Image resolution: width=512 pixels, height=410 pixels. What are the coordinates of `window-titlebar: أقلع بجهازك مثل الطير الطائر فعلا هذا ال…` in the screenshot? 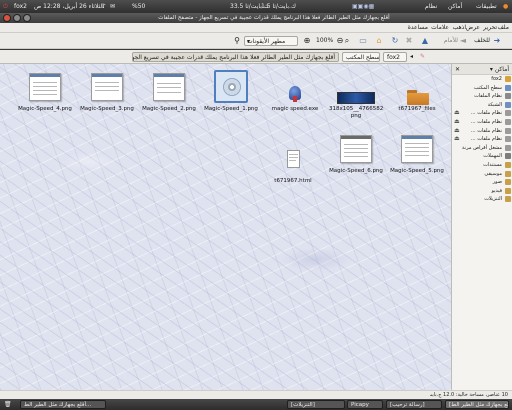 It's located at (256, 18).